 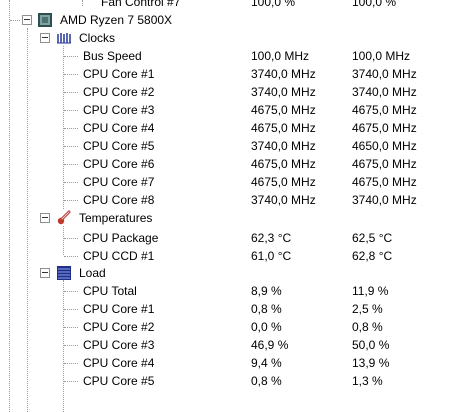 What do you see at coordinates (110, 291) in the screenshot?
I see `sensor-label: CPU Total` at bounding box center [110, 291].